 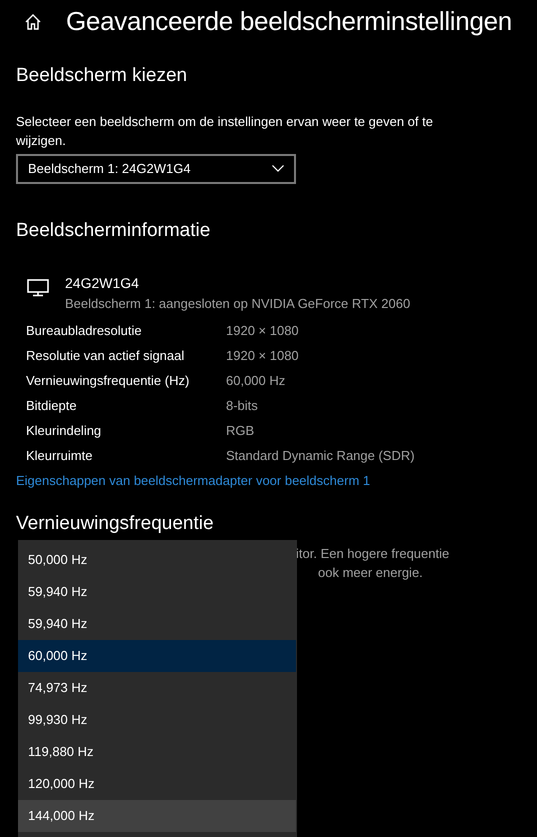 I want to click on monitor-name: 24G2W1G4, so click(x=102, y=283).